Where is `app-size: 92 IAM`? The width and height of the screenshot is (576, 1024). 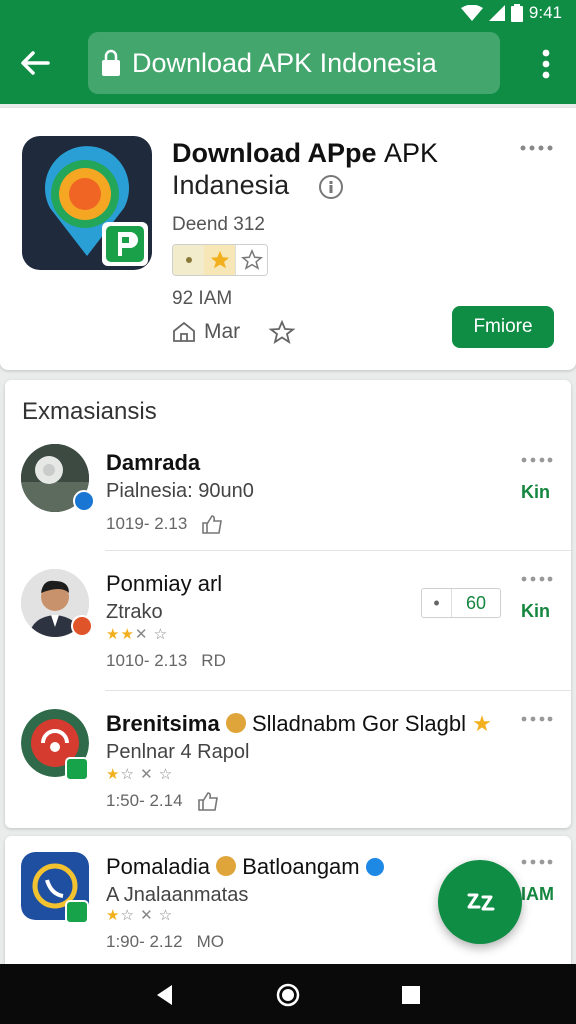
app-size: 92 IAM is located at coordinates (202, 298).